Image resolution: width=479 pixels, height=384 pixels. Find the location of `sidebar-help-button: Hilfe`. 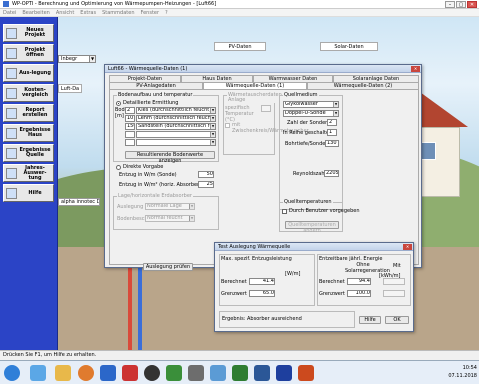

sidebar-help-button: Hilfe is located at coordinates (28, 193).